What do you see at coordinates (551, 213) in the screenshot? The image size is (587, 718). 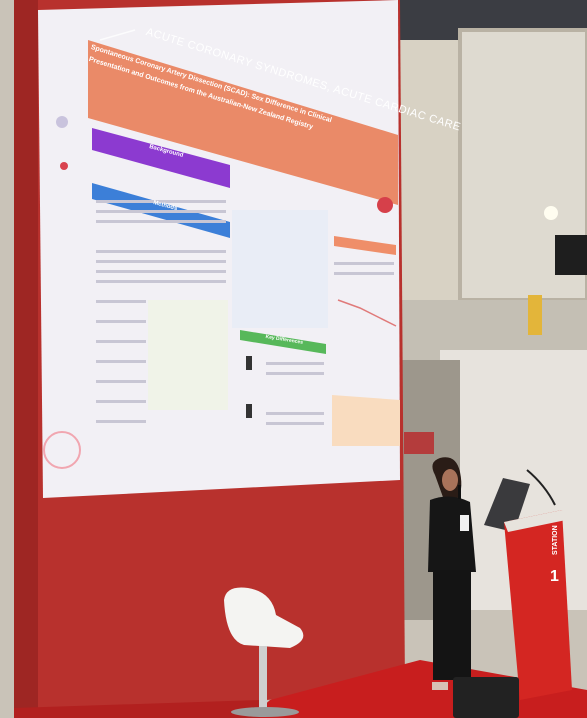 I see `ceiling-light` at bounding box center [551, 213].